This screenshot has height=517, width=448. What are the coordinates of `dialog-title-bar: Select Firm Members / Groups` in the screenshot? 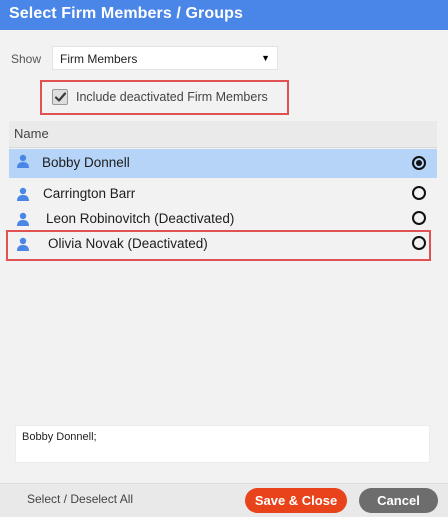 It's located at (224, 15).